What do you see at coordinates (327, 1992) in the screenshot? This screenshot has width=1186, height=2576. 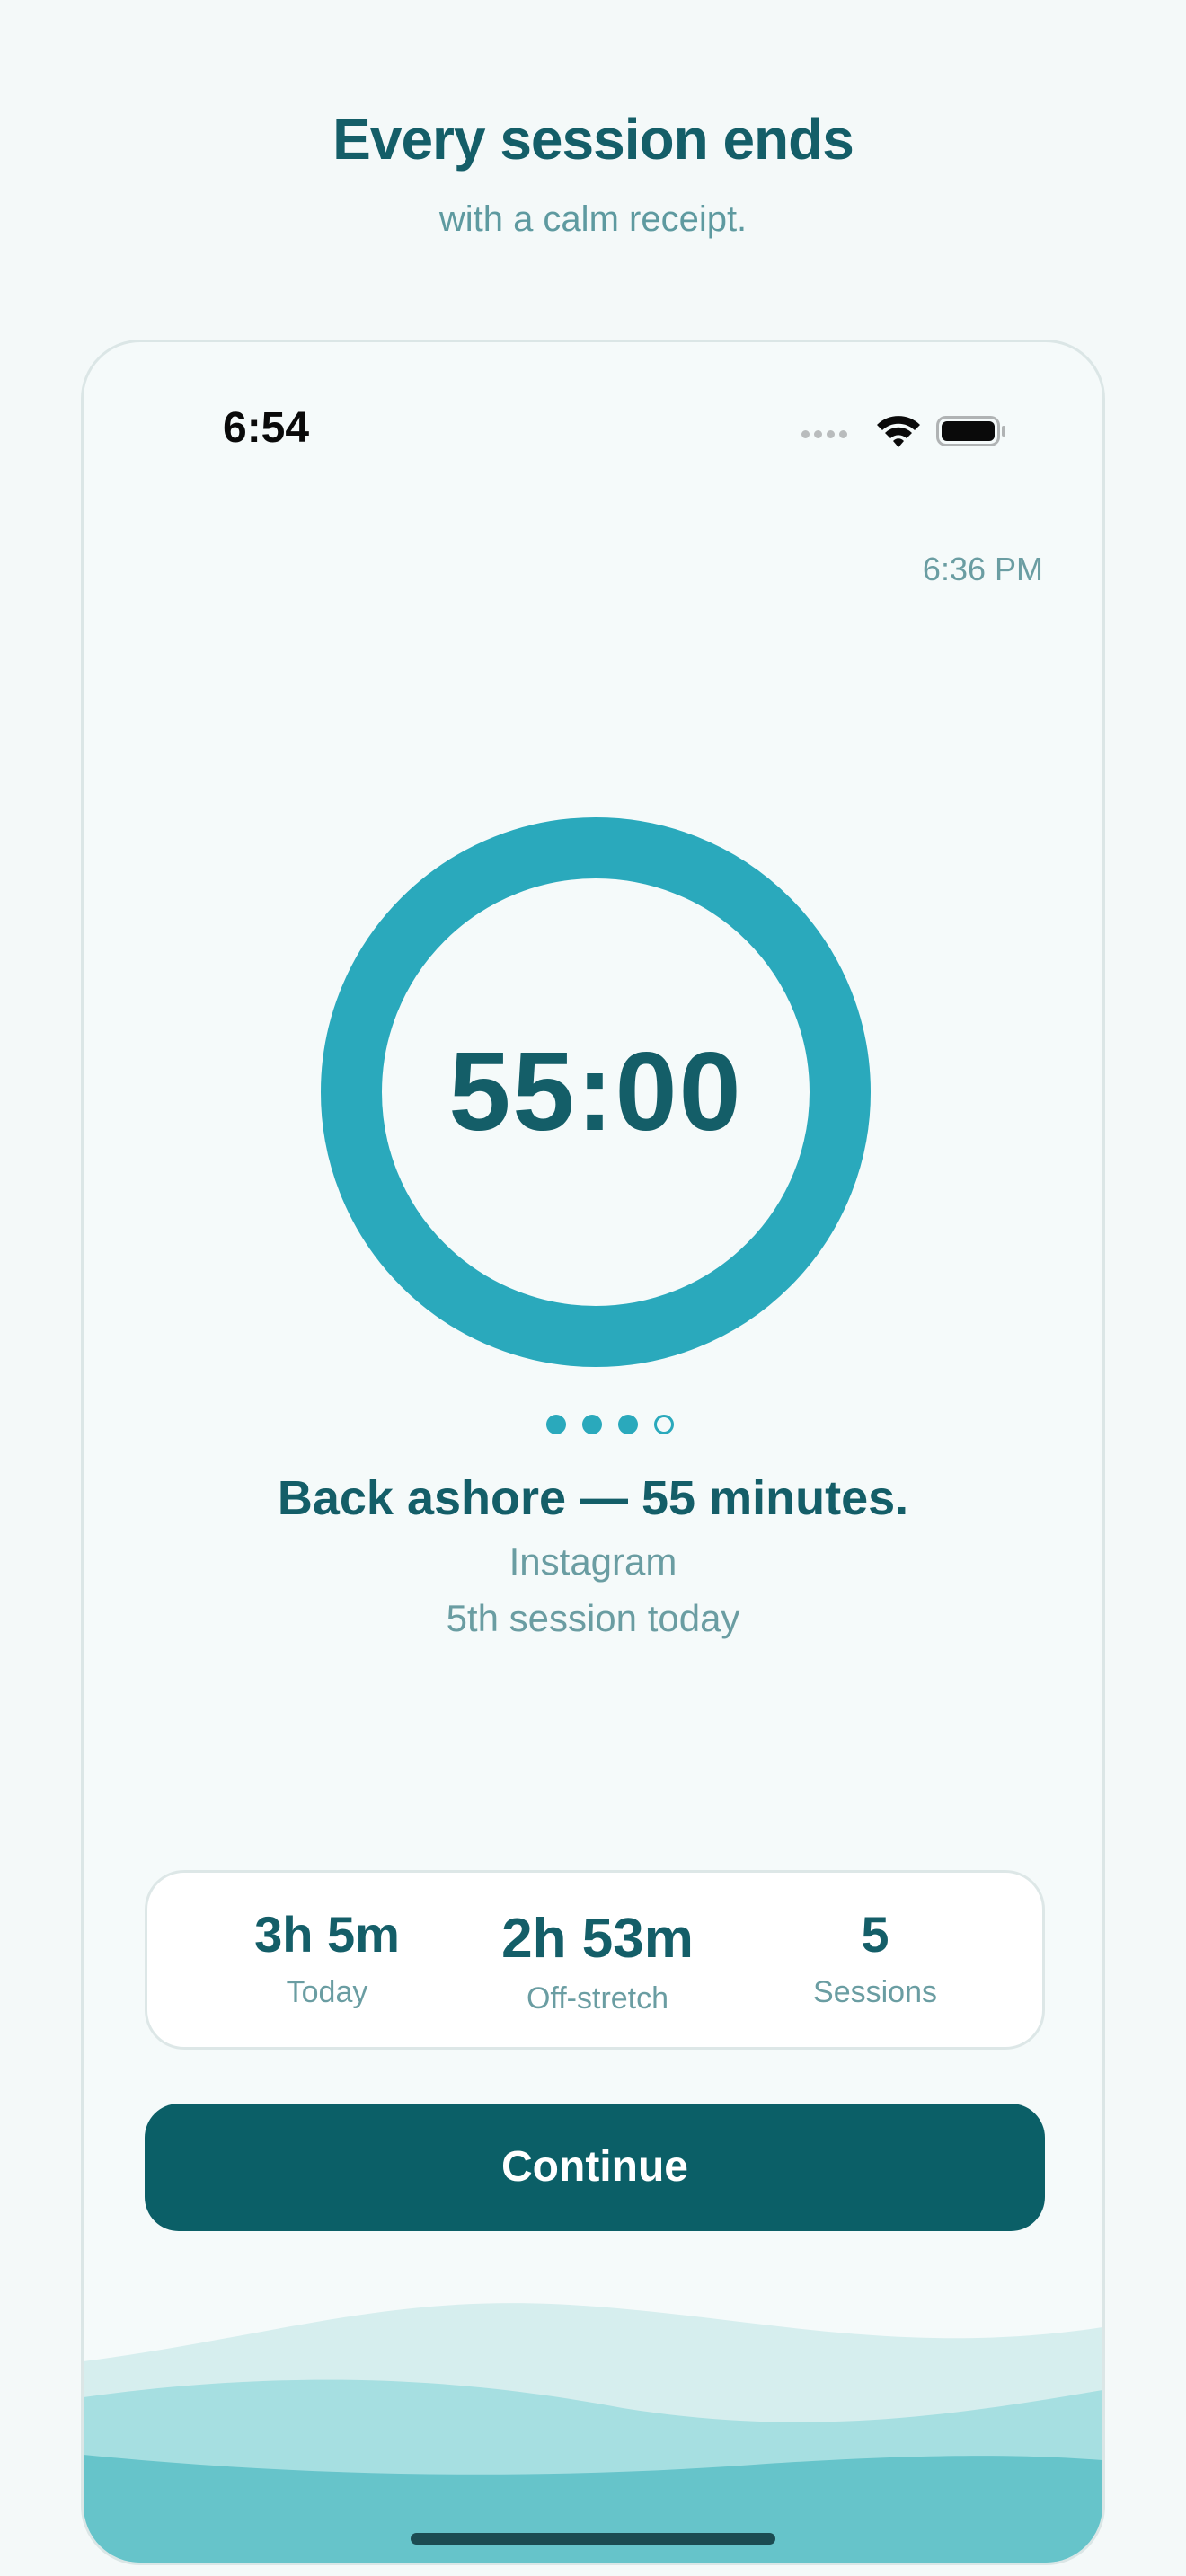 I see `stat-label: Today` at bounding box center [327, 1992].